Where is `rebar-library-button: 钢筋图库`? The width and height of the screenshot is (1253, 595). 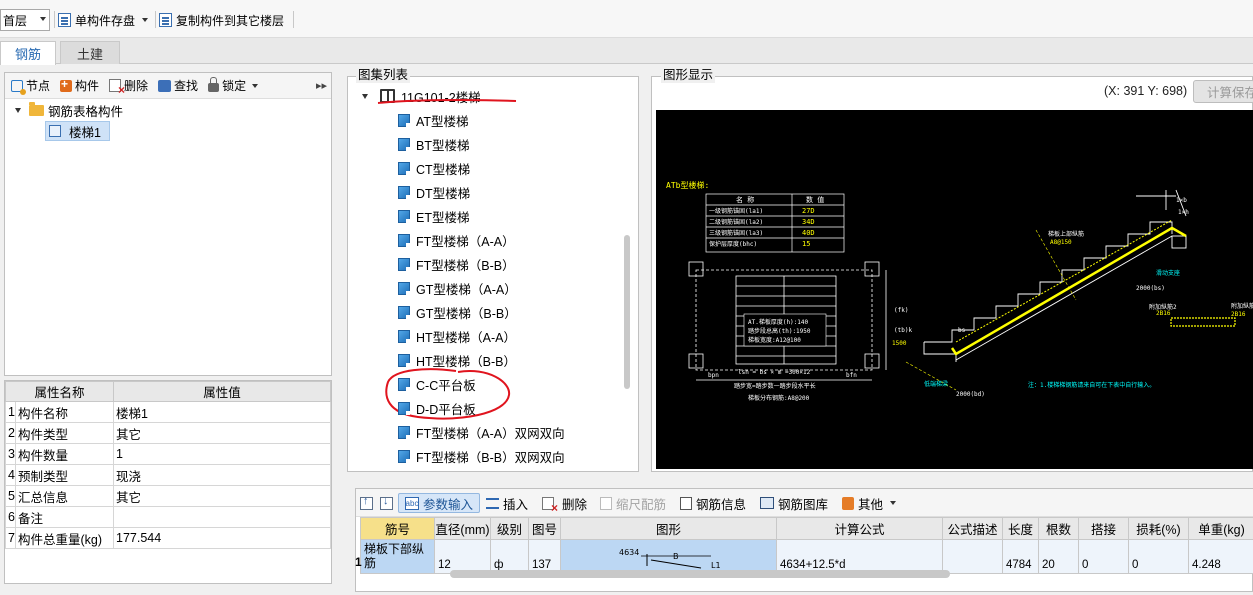 rebar-library-button: 钢筋图库 is located at coordinates (794, 503).